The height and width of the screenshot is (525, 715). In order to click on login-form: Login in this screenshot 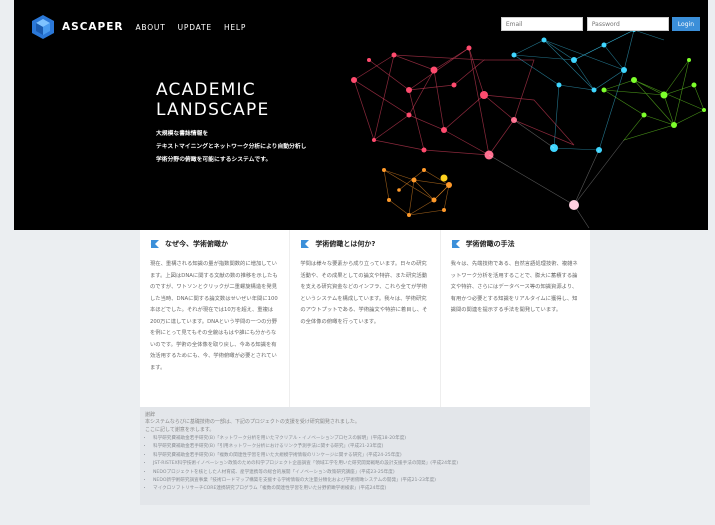, I will do `click(598, 24)`.